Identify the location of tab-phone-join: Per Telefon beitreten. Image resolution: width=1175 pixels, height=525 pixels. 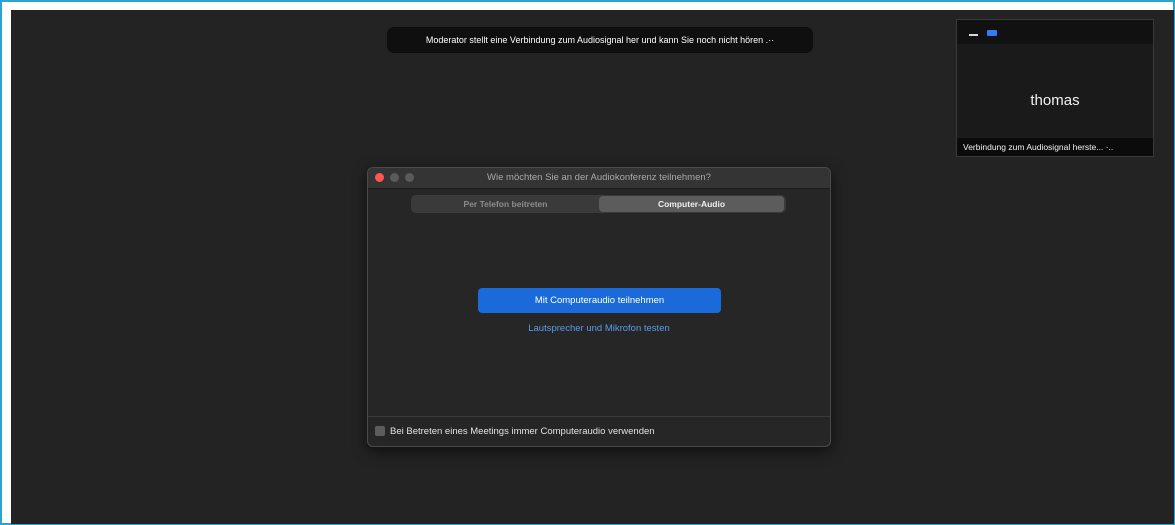
(505, 204).